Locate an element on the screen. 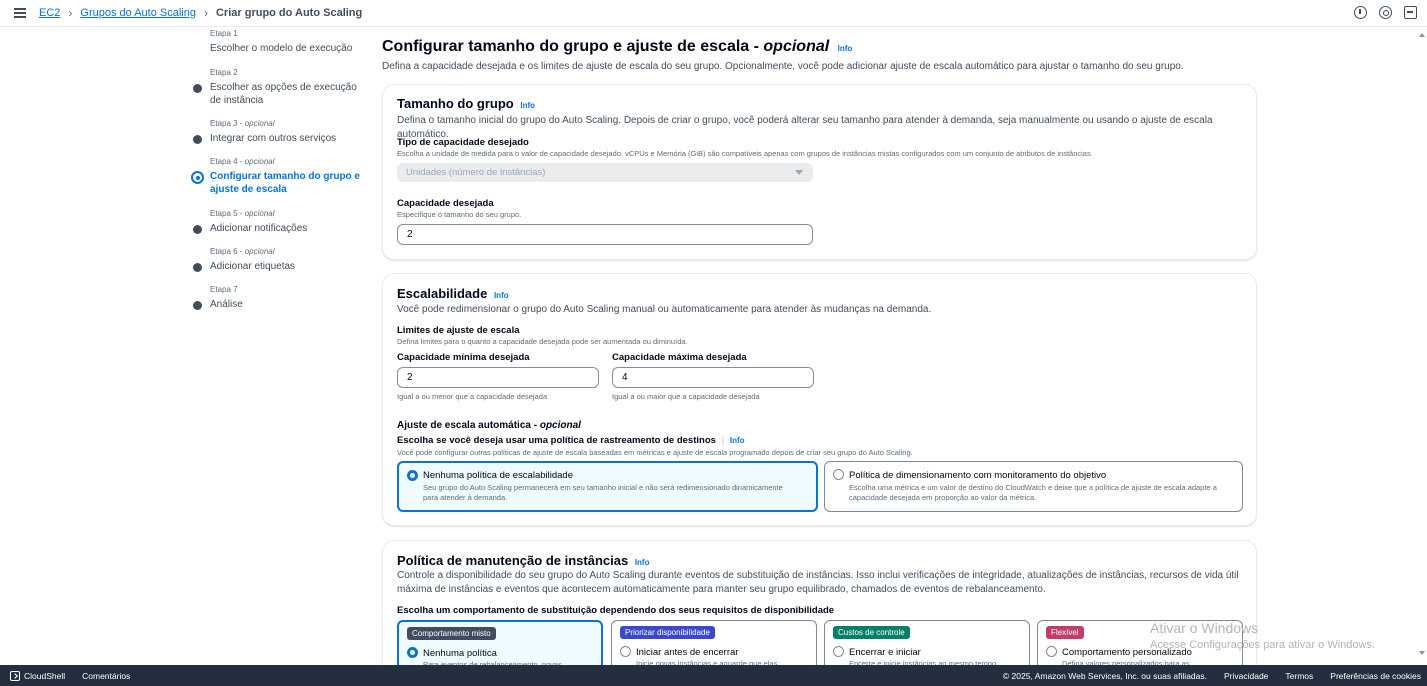 The width and height of the screenshot is (1427, 686). step-title: Análise is located at coordinates (290, 304).